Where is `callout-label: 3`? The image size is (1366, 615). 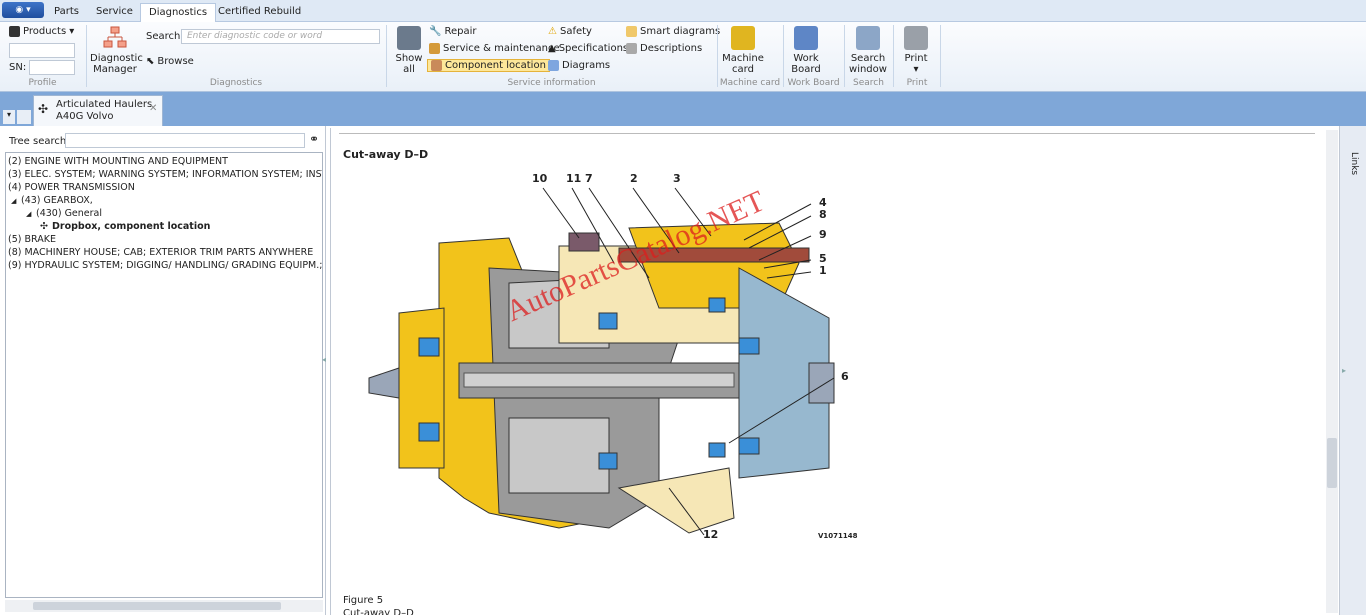 callout-label: 3 is located at coordinates (677, 178).